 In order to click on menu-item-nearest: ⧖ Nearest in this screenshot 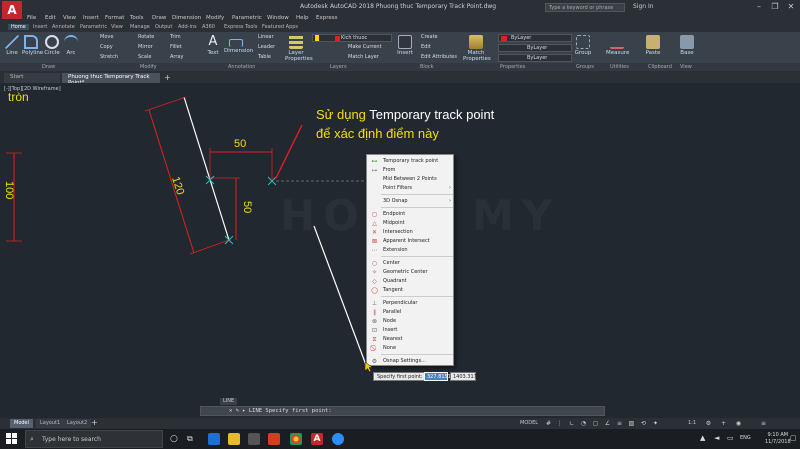, I will do `click(411, 339)`.